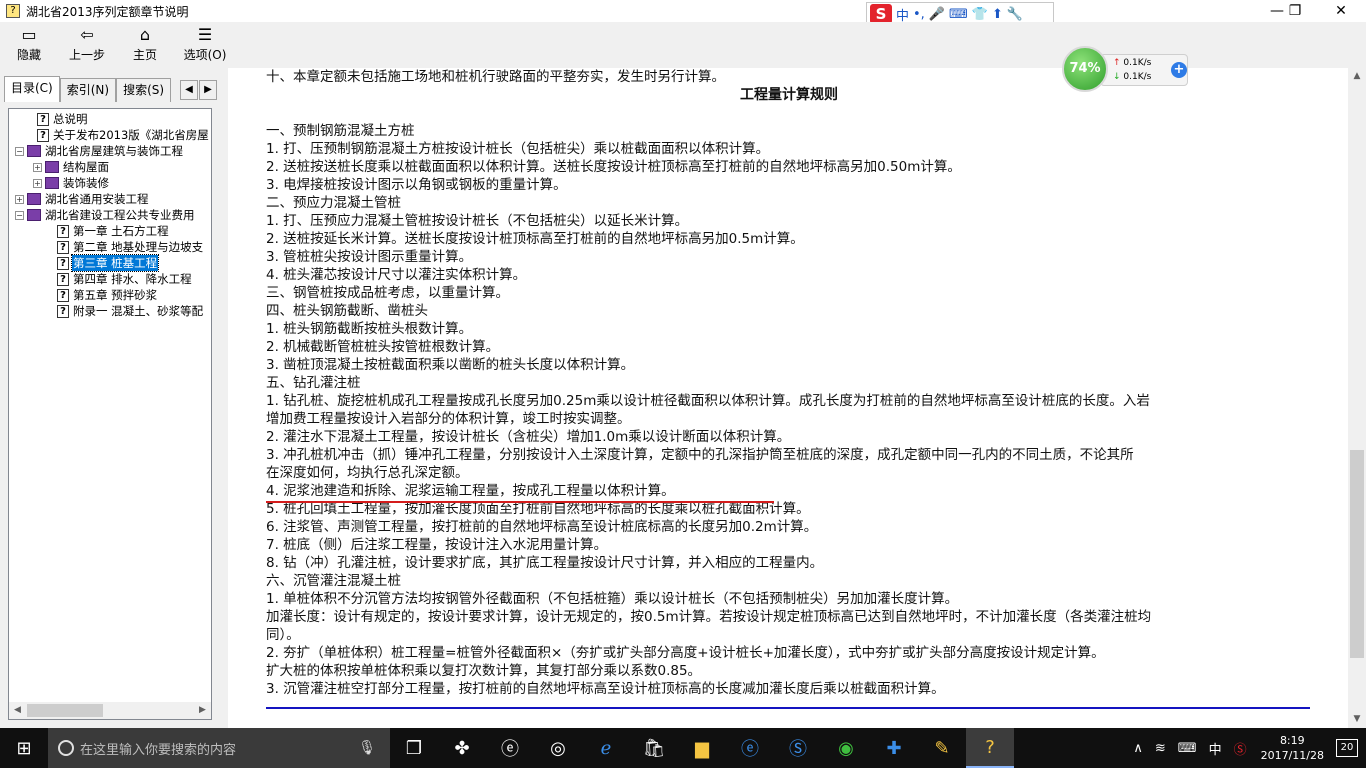 This screenshot has width=1366, height=768. Describe the element at coordinates (414, 748) in the screenshot. I see `task-view-icon: ❐` at that location.